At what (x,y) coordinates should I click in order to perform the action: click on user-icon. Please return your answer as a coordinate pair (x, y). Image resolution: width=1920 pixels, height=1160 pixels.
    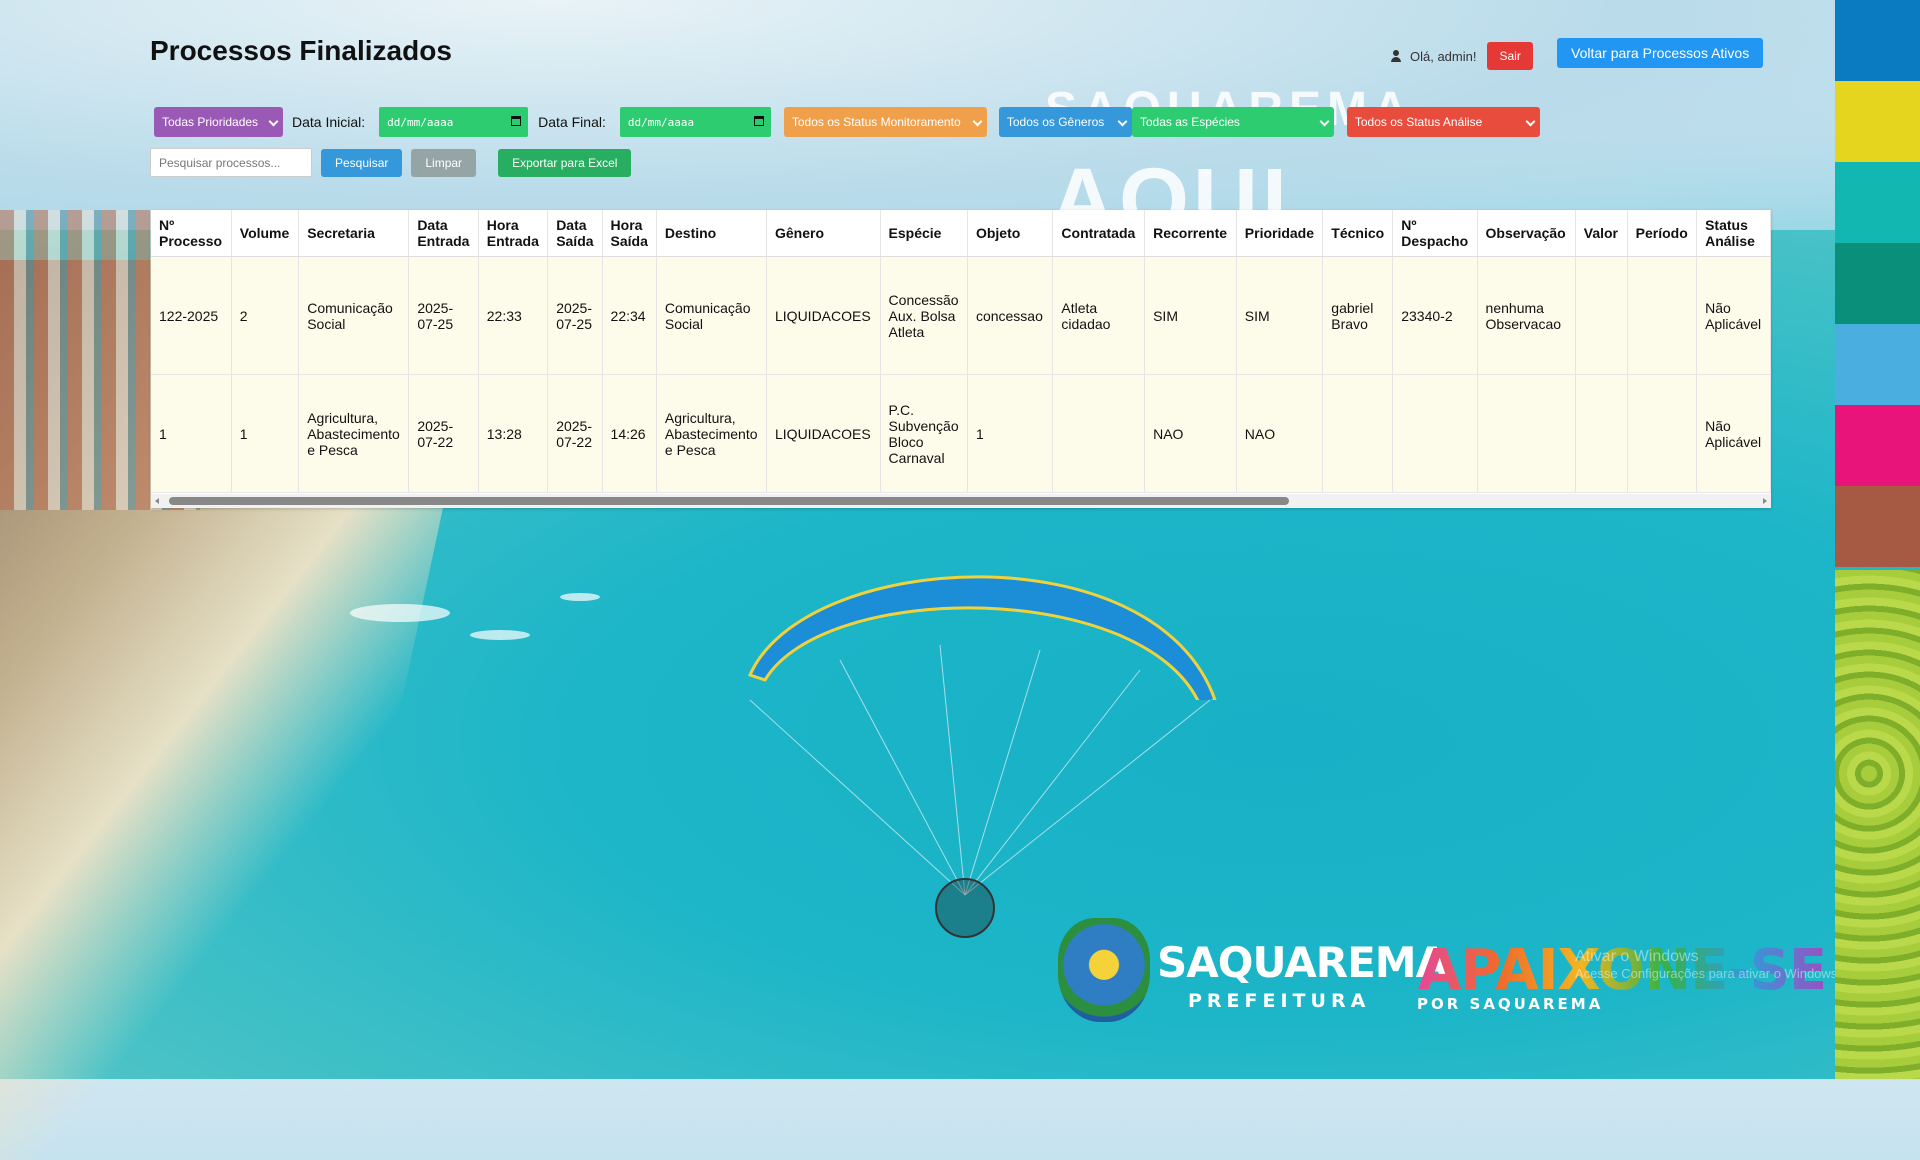
    Looking at the image, I should click on (1396, 56).